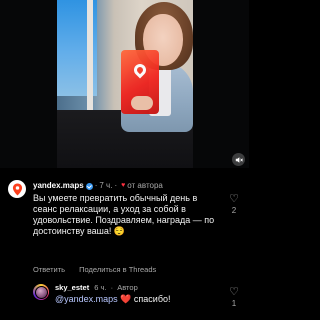 The image size is (320, 320). Describe the element at coordinates (100, 287) in the screenshot. I see `reply-time: 6 ч.` at that location.